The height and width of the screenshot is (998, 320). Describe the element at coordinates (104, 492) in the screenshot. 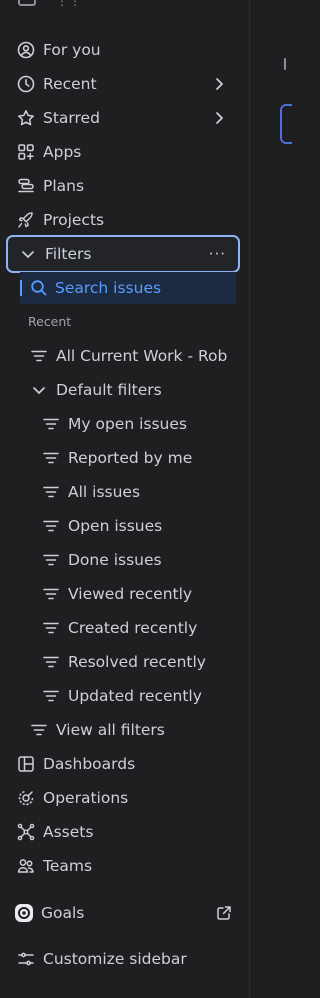

I see `filter-item-label: All issues` at that location.